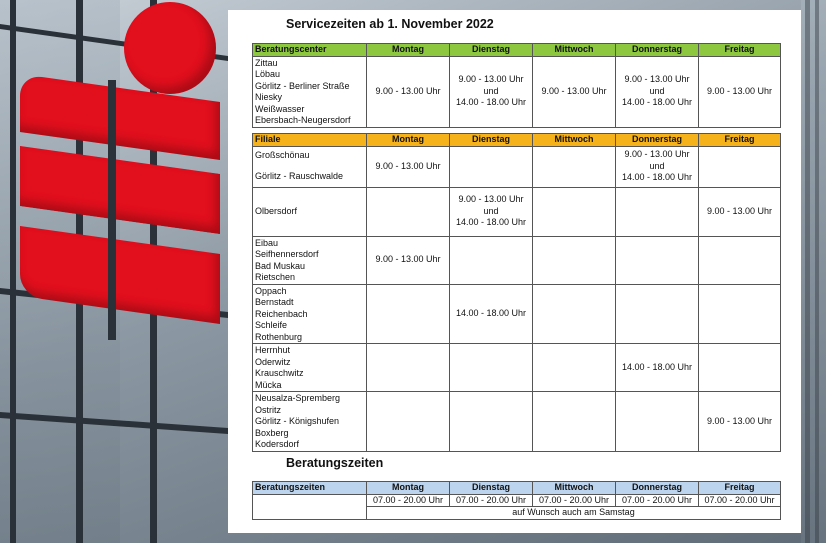 The image size is (826, 543). I want to click on location-name: Oderwitz, so click(273, 361).